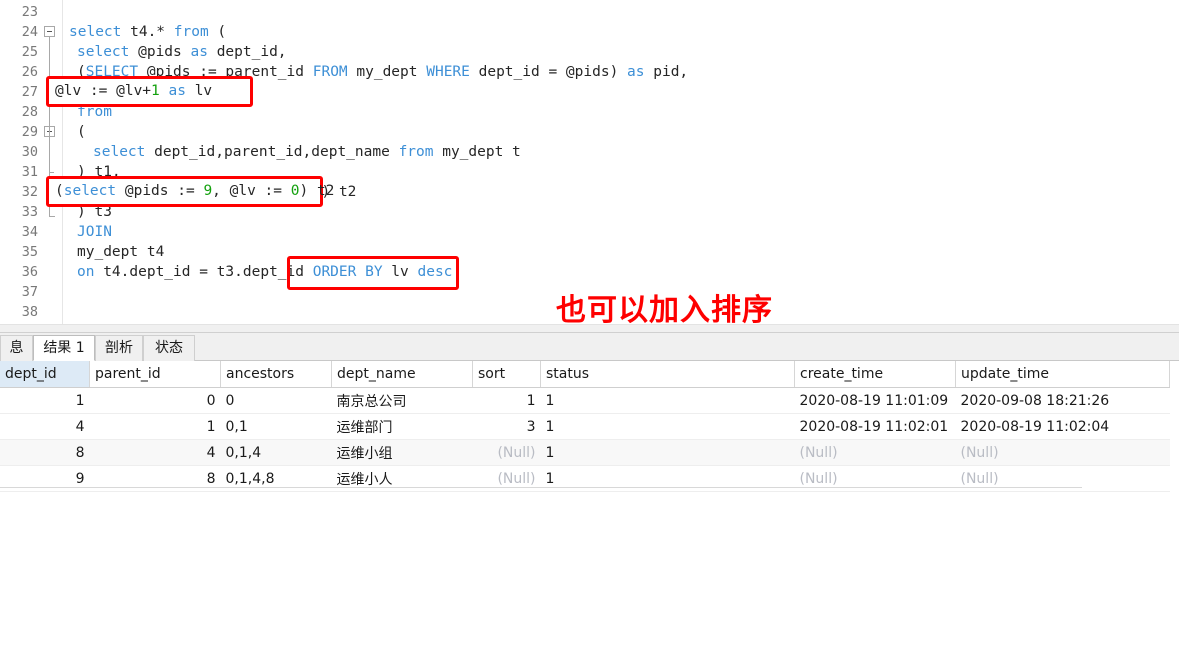 The image size is (1179, 662). I want to click on cell-parent_id: 1, so click(155, 426).